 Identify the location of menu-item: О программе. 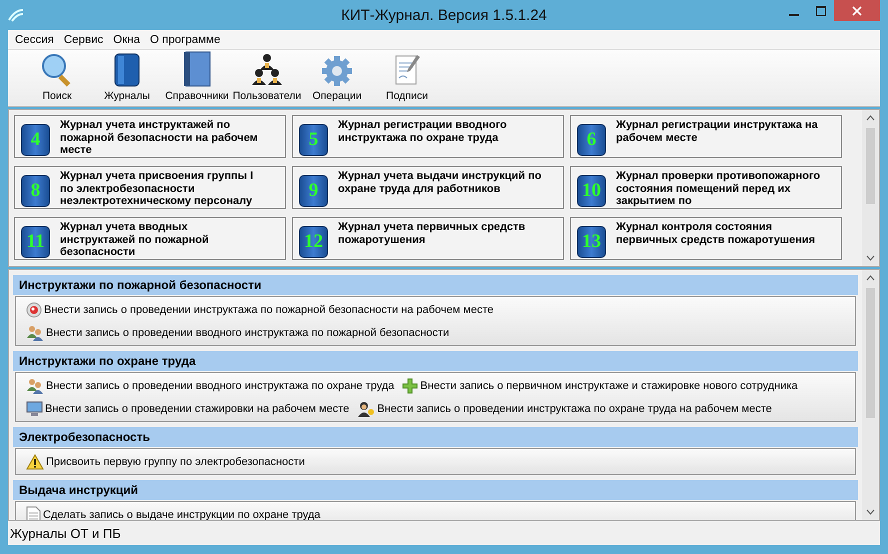
(185, 40).